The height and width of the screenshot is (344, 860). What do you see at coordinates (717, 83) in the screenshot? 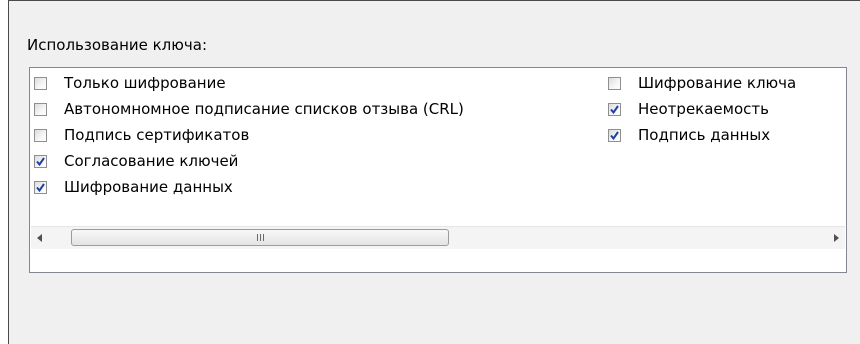
I see `item-label: Шифрование ключа` at bounding box center [717, 83].